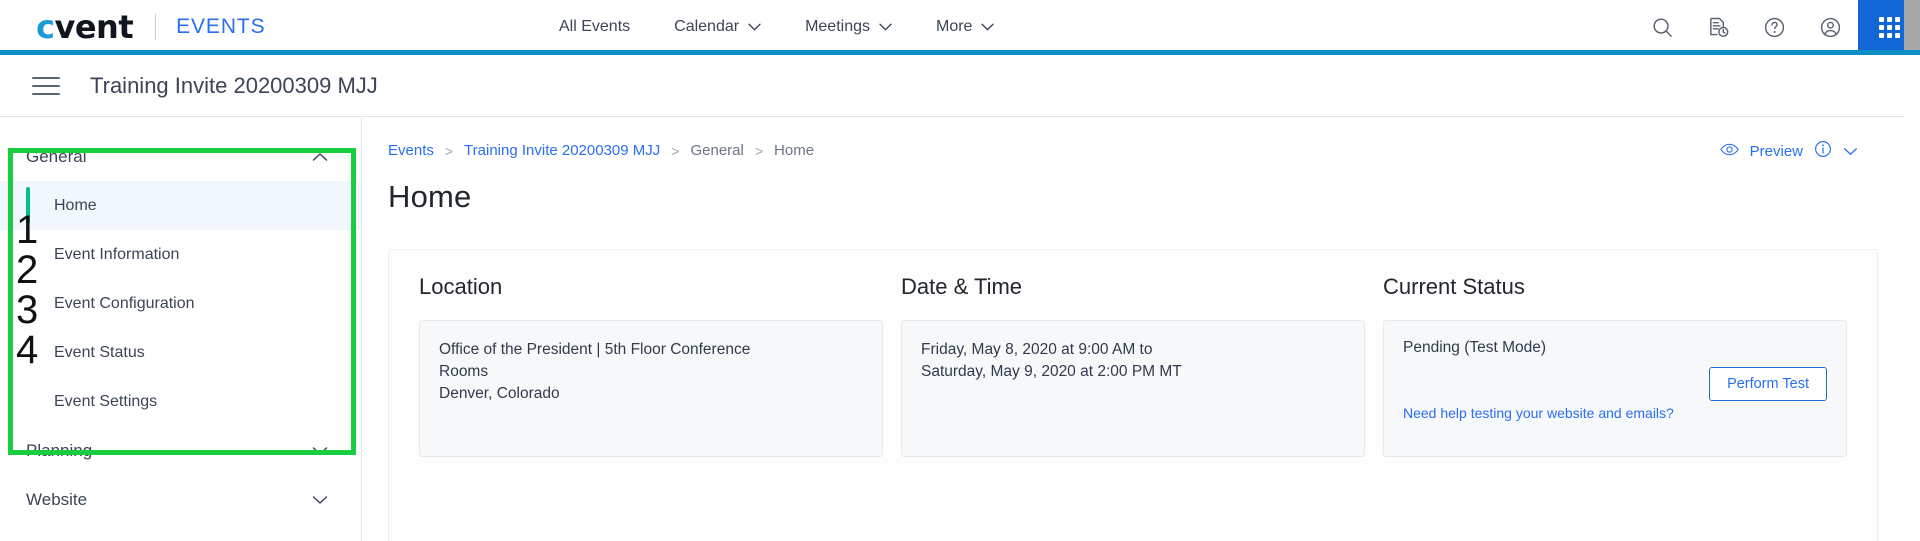 The image size is (1920, 541). What do you see at coordinates (1051, 371) in the screenshot?
I see `card-date-time-line-2: Saturday, May 9, 2020 at 2:00 PM MT` at bounding box center [1051, 371].